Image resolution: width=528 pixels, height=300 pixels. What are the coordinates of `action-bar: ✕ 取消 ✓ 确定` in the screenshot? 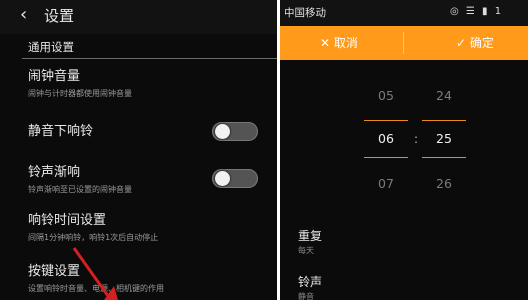 It's located at (404, 43).